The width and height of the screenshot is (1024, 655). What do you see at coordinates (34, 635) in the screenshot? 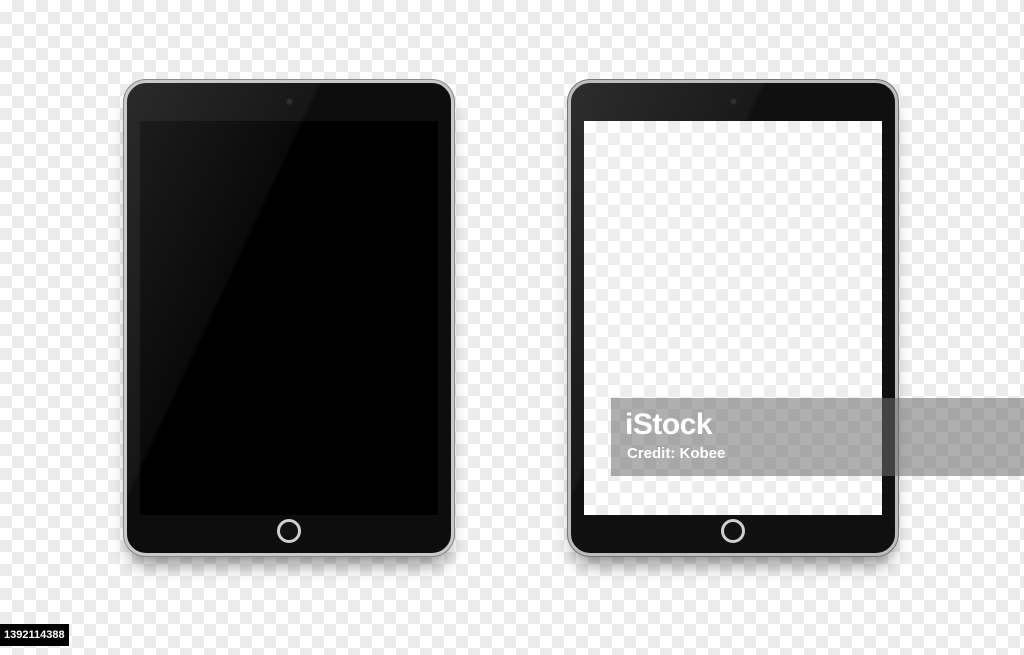
I see `stock-id-label: 1392114388` at bounding box center [34, 635].